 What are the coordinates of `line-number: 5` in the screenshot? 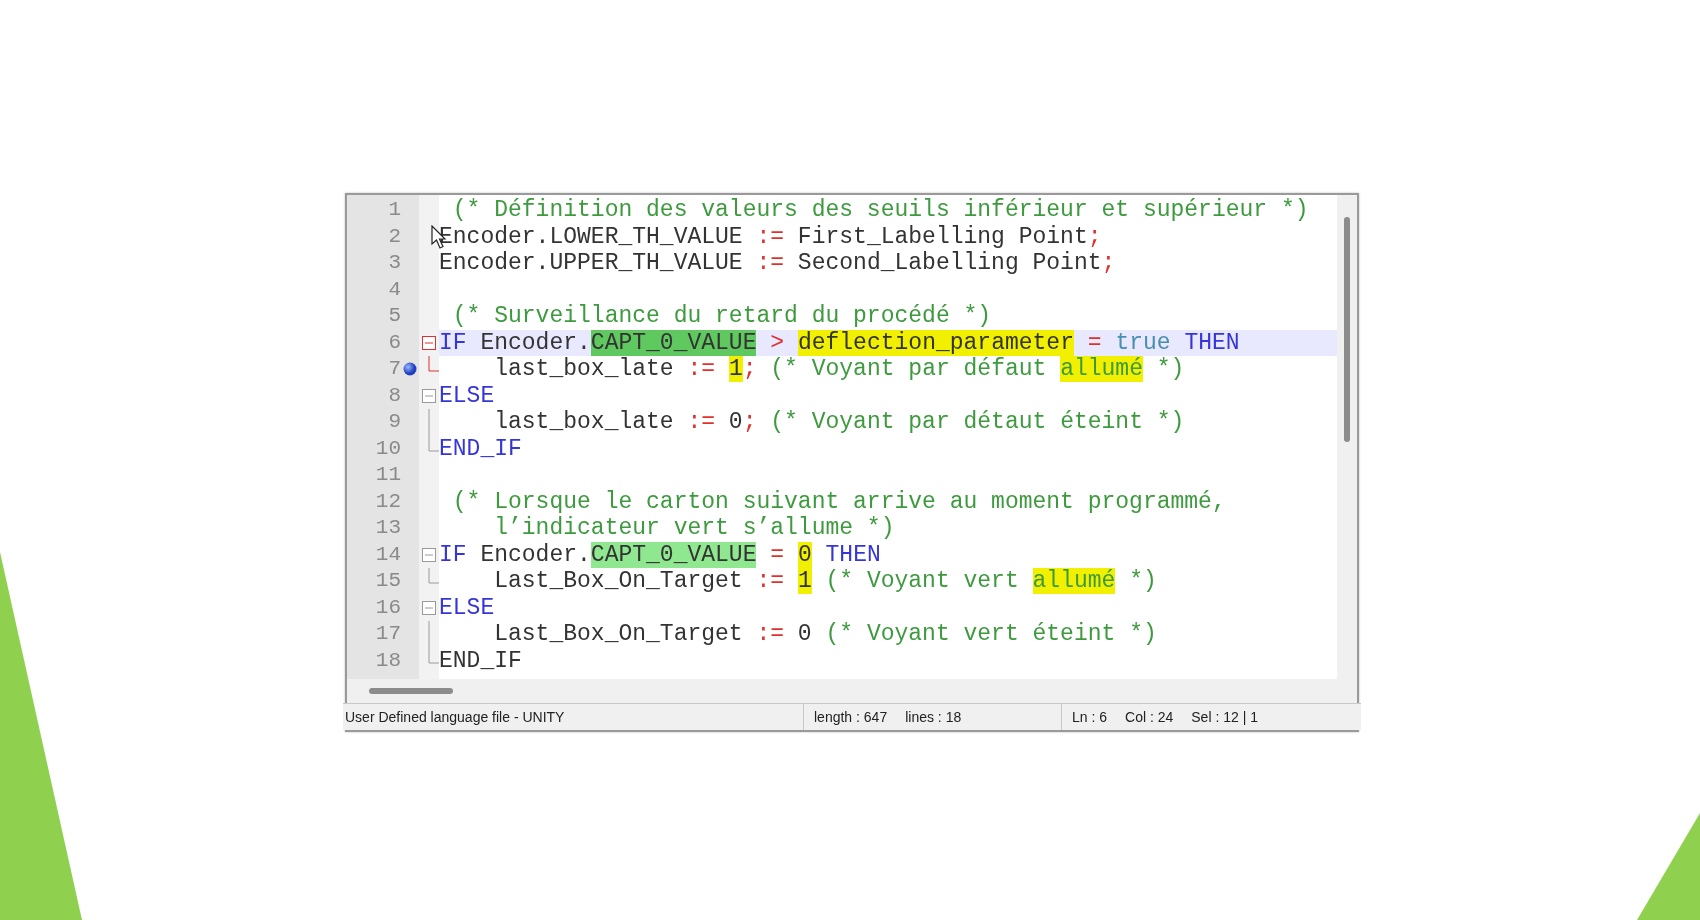 It's located at (394, 316).